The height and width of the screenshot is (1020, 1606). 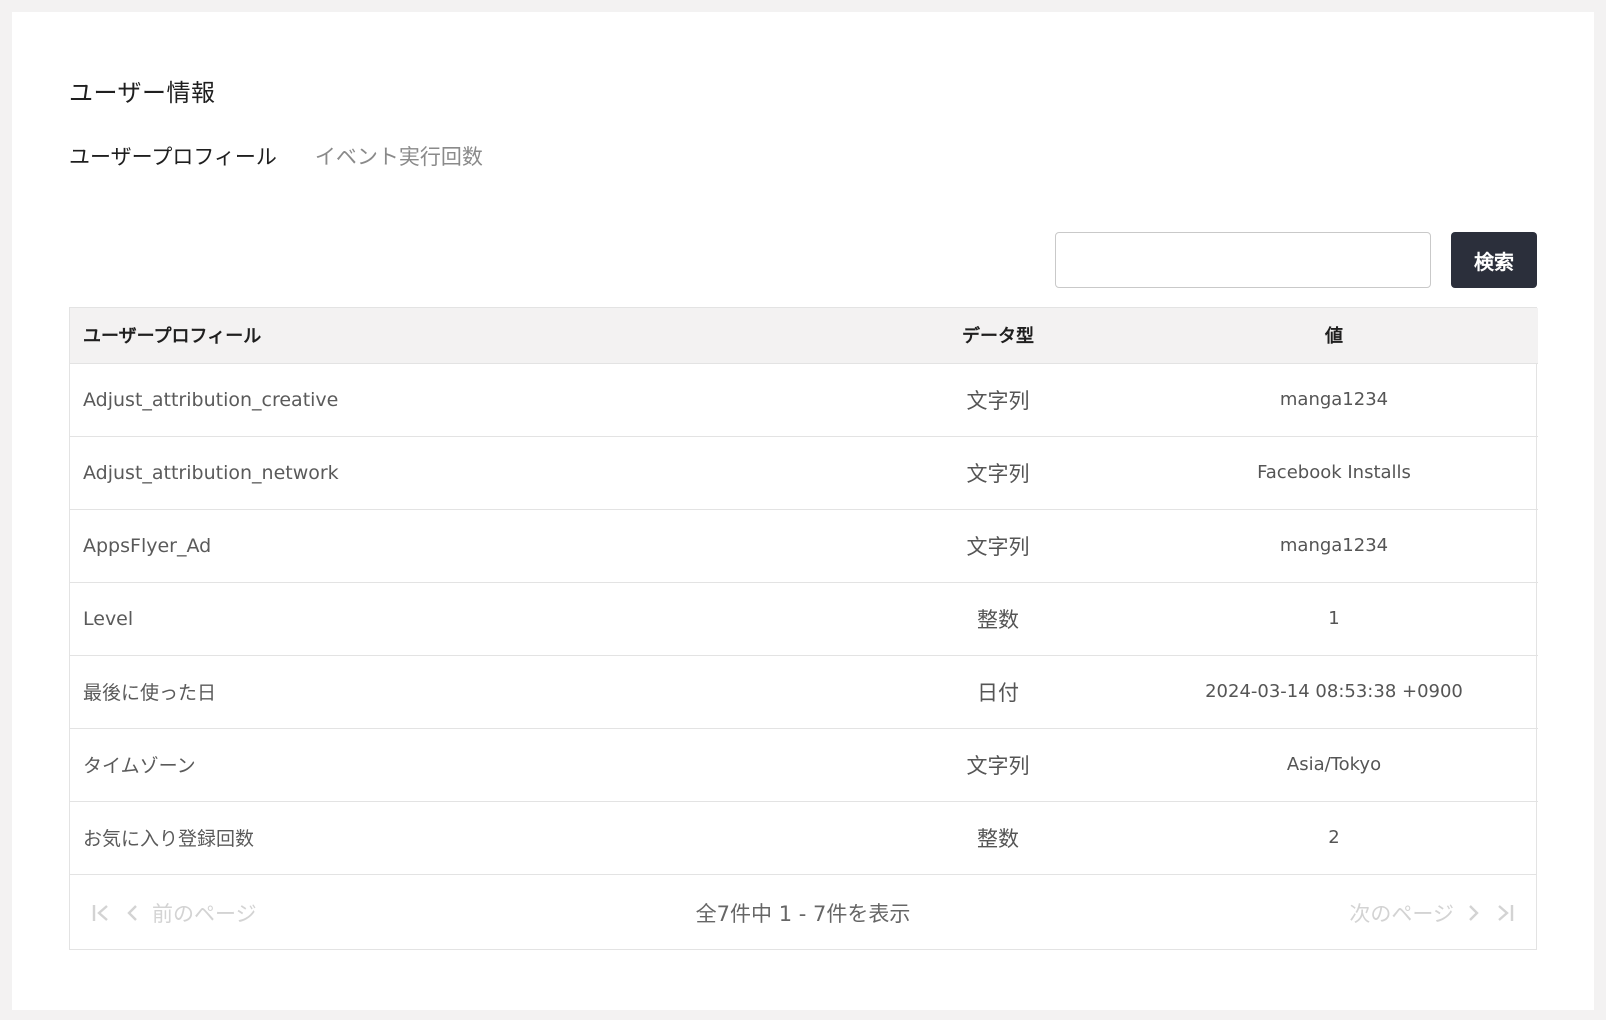 I want to click on cell-value: 2, so click(x=1334, y=838).